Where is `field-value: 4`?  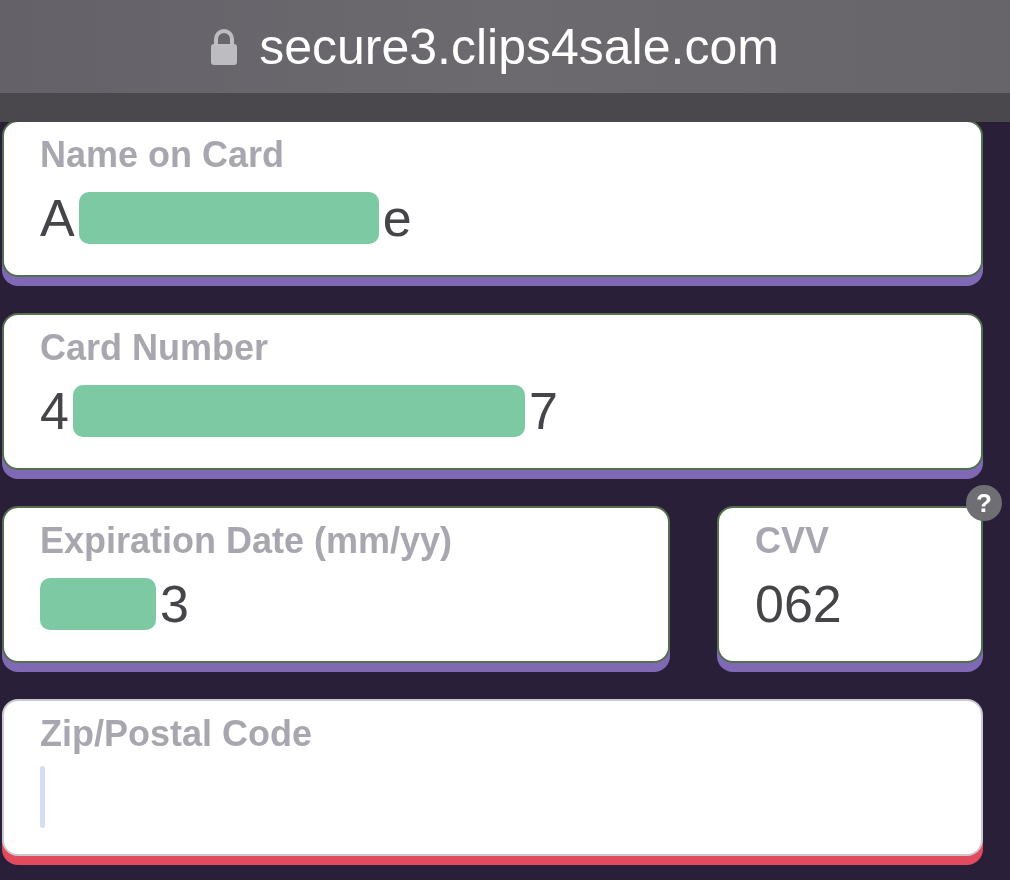 field-value: 4 is located at coordinates (54, 411).